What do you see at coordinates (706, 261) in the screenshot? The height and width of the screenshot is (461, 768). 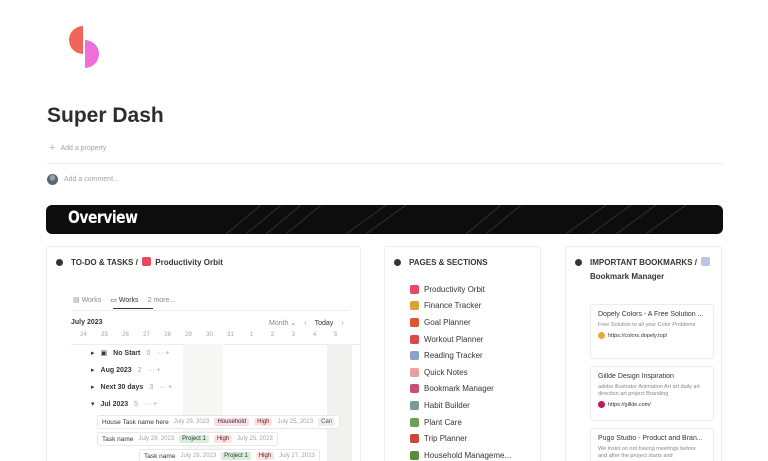 I see `bookmark-manager-icon` at bounding box center [706, 261].